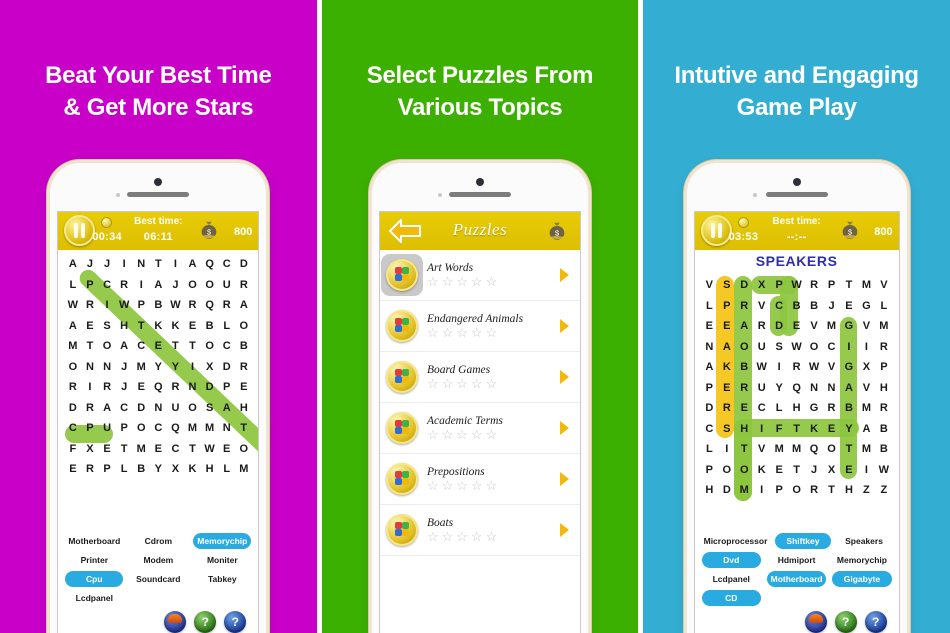 This screenshot has width=950, height=633. What do you see at coordinates (192, 428) in the screenshot?
I see `grid-cell-8-7: M` at bounding box center [192, 428].